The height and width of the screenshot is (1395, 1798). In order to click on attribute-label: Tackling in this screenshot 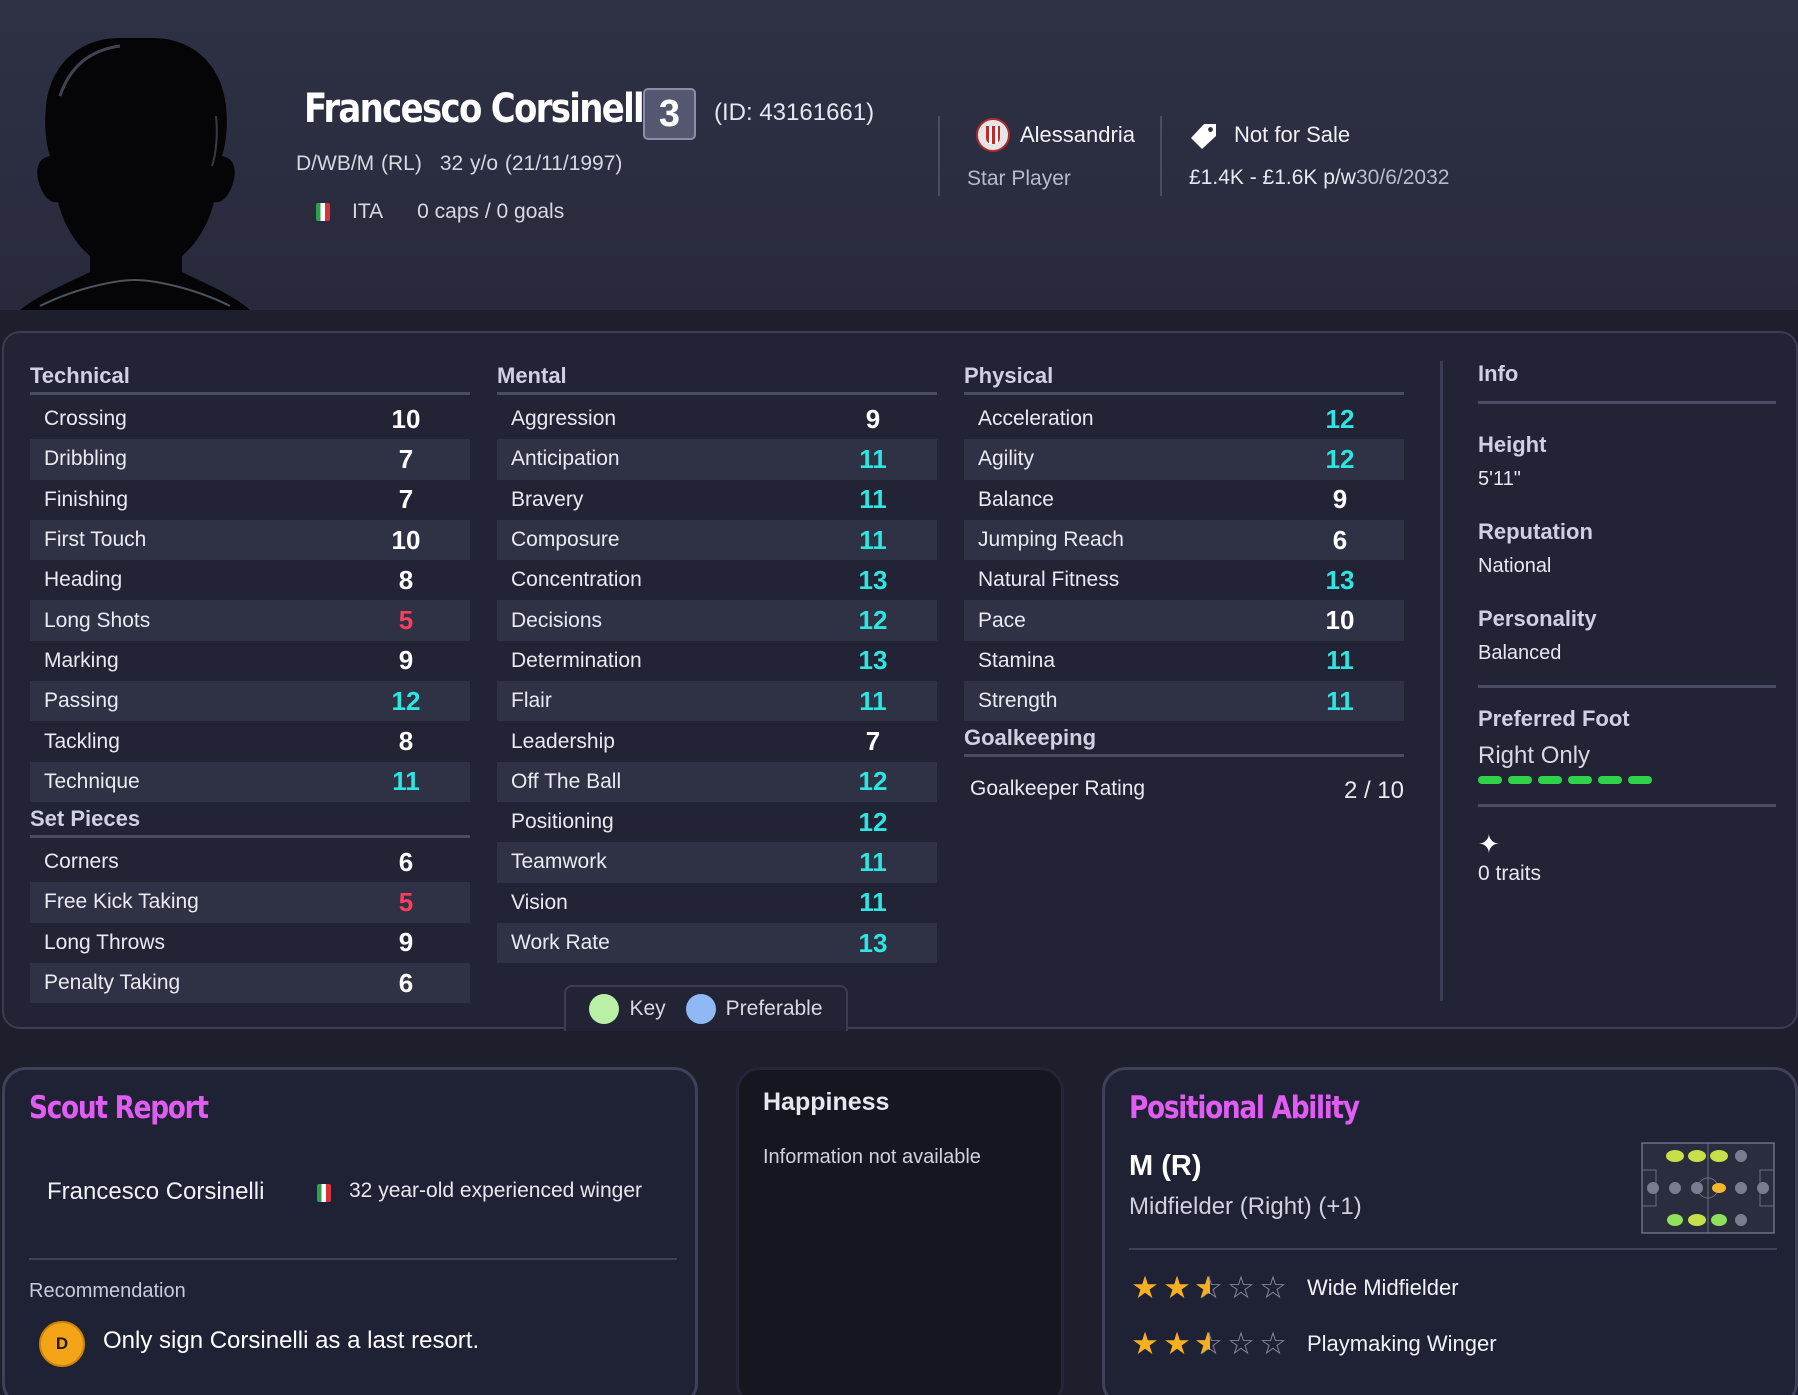, I will do `click(82, 741)`.